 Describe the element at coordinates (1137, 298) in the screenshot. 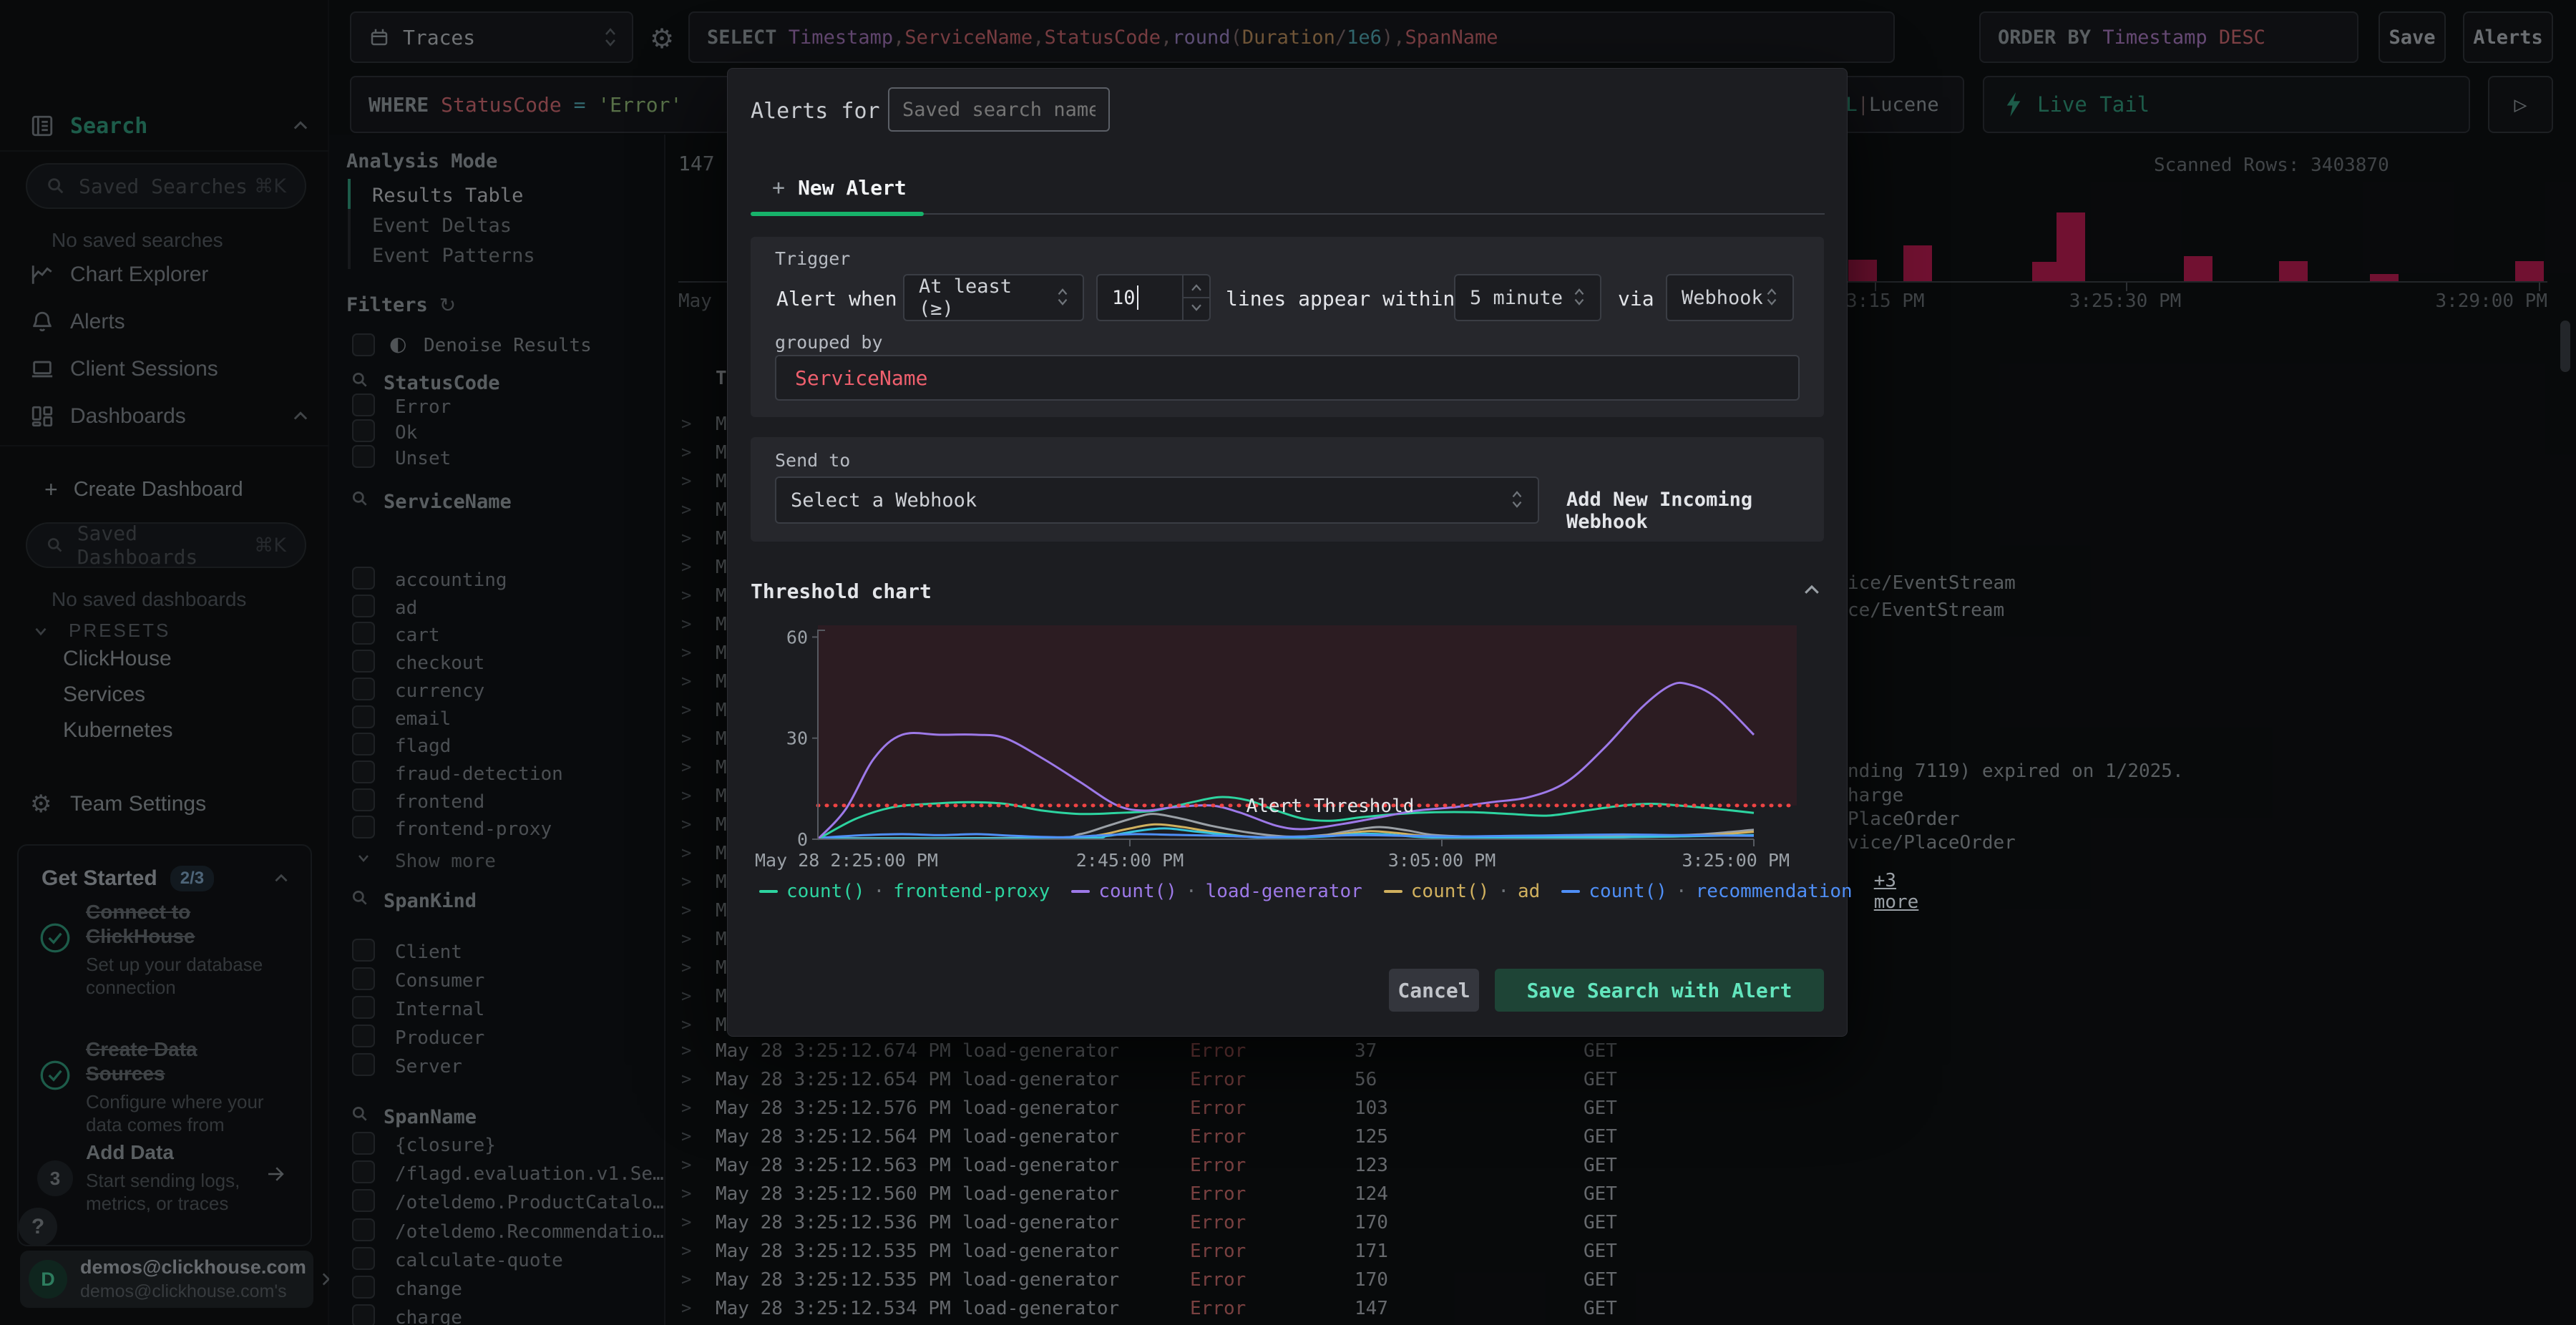

I see `text-caret` at that location.